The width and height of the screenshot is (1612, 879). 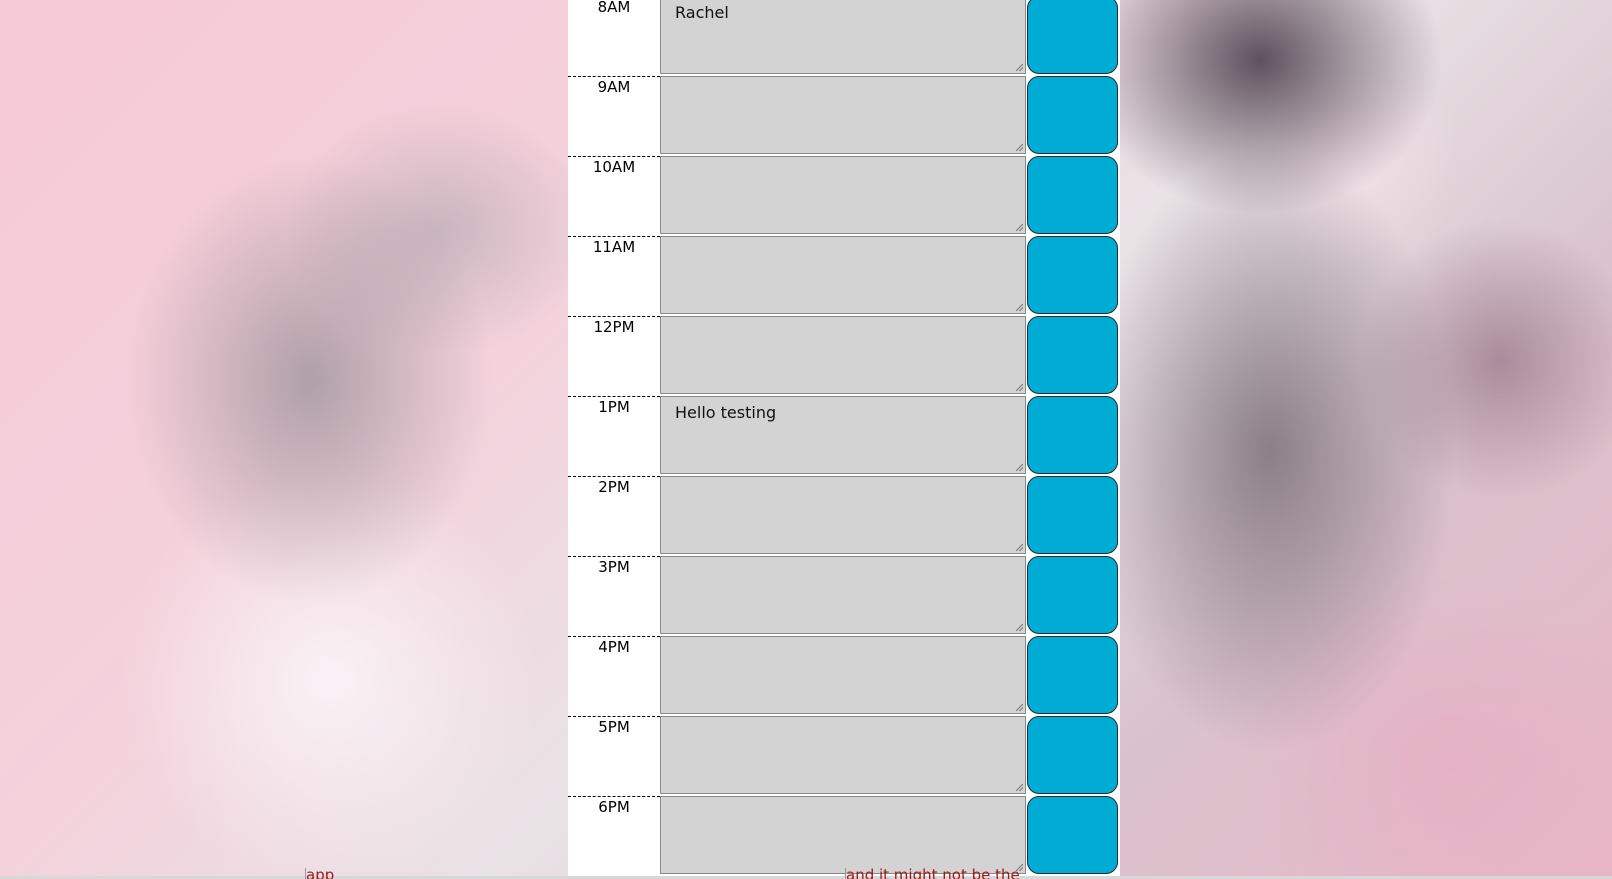 I want to click on time-block-row: 5PM, so click(x=844, y=756).